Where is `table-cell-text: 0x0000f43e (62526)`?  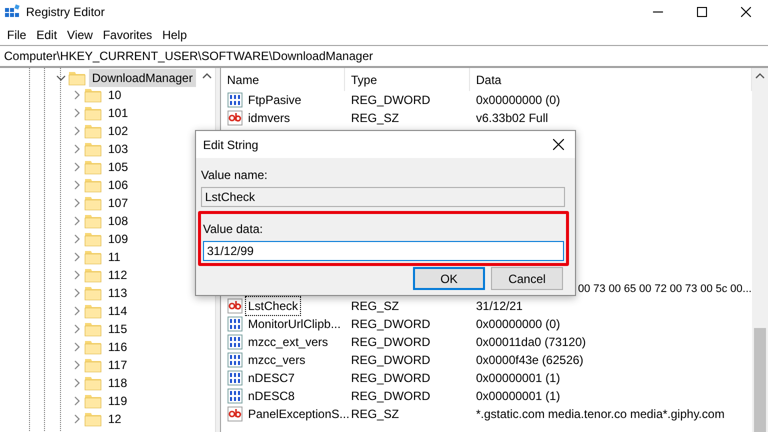
table-cell-text: 0x0000f43e (62526) is located at coordinates (529, 360).